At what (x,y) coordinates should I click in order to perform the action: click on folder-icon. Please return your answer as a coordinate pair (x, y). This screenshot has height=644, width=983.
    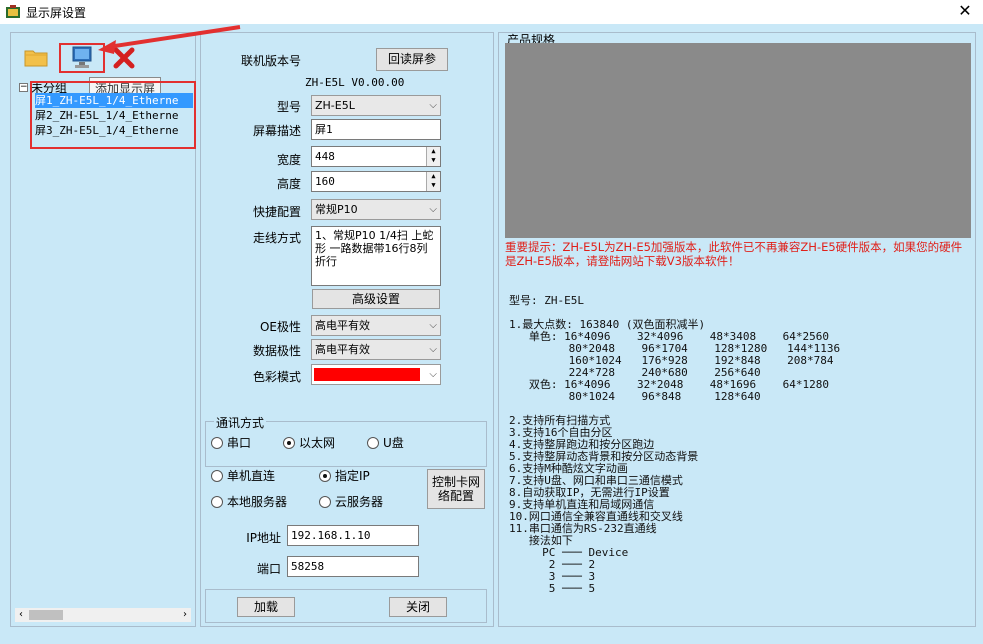
    Looking at the image, I should click on (36, 57).